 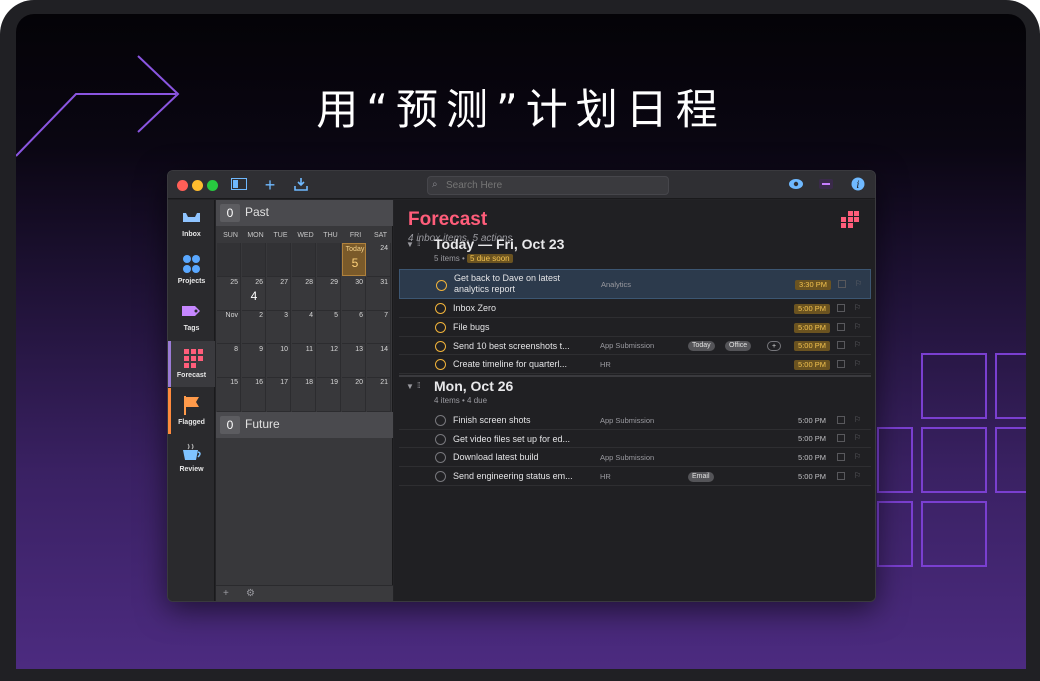 I want to click on task-row: Inbox Zero 5:00 PM ⚐, so click(x=635, y=308).